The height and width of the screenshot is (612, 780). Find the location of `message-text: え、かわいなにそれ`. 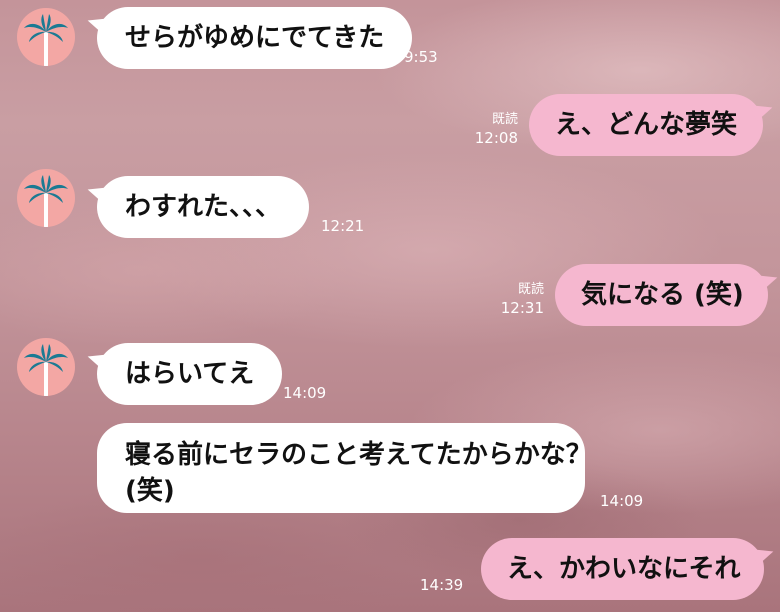

message-text: え、かわいなにそれ is located at coordinates (624, 569).